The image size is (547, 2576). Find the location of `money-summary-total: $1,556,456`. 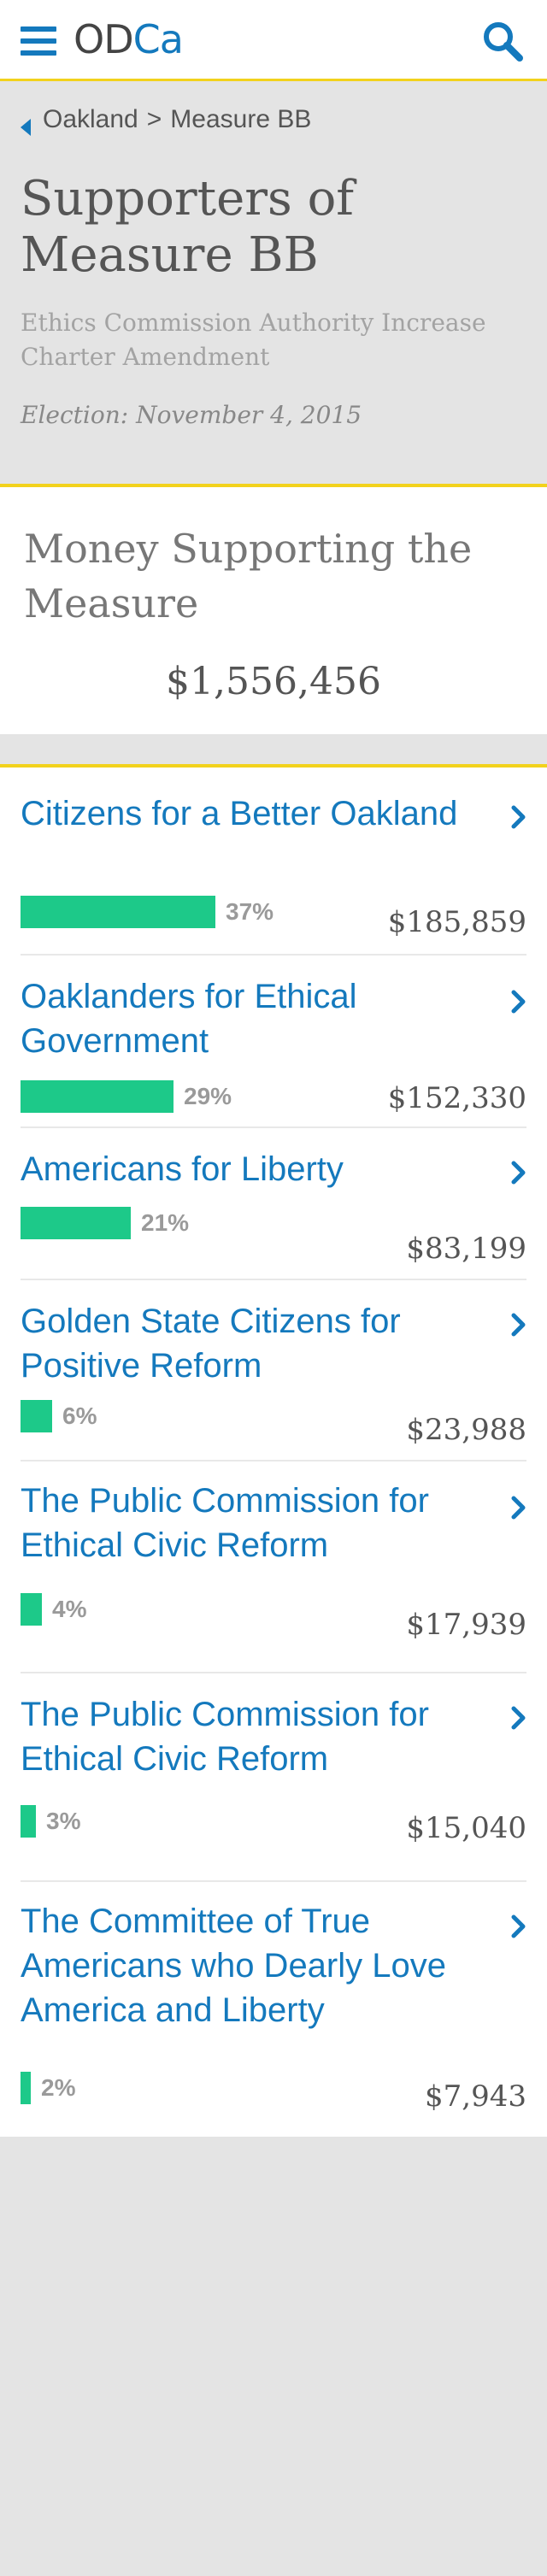

money-summary-total: $1,556,456 is located at coordinates (273, 681).